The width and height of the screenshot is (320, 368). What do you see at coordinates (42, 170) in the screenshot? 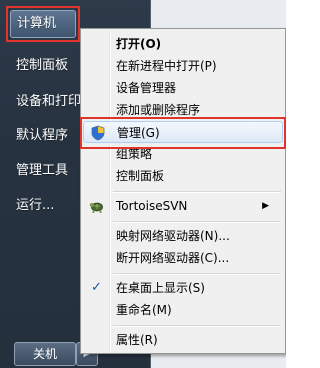
I see `start-item-label: 管理工具` at bounding box center [42, 170].